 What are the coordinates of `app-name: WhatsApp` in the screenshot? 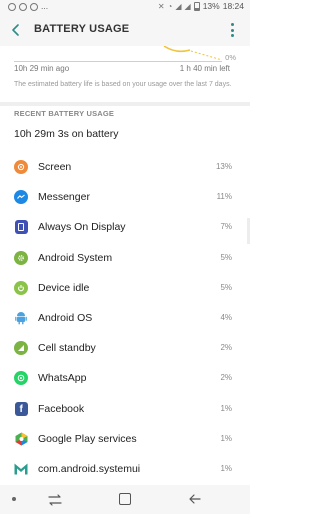 It's located at (62, 378).